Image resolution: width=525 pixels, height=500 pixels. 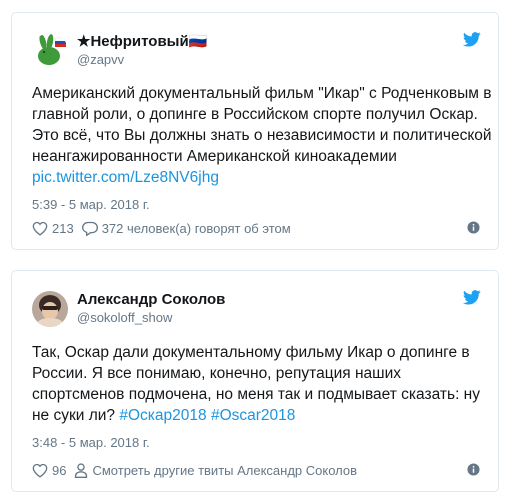 What do you see at coordinates (59, 470) in the screenshot?
I see `like-count: 96` at bounding box center [59, 470].